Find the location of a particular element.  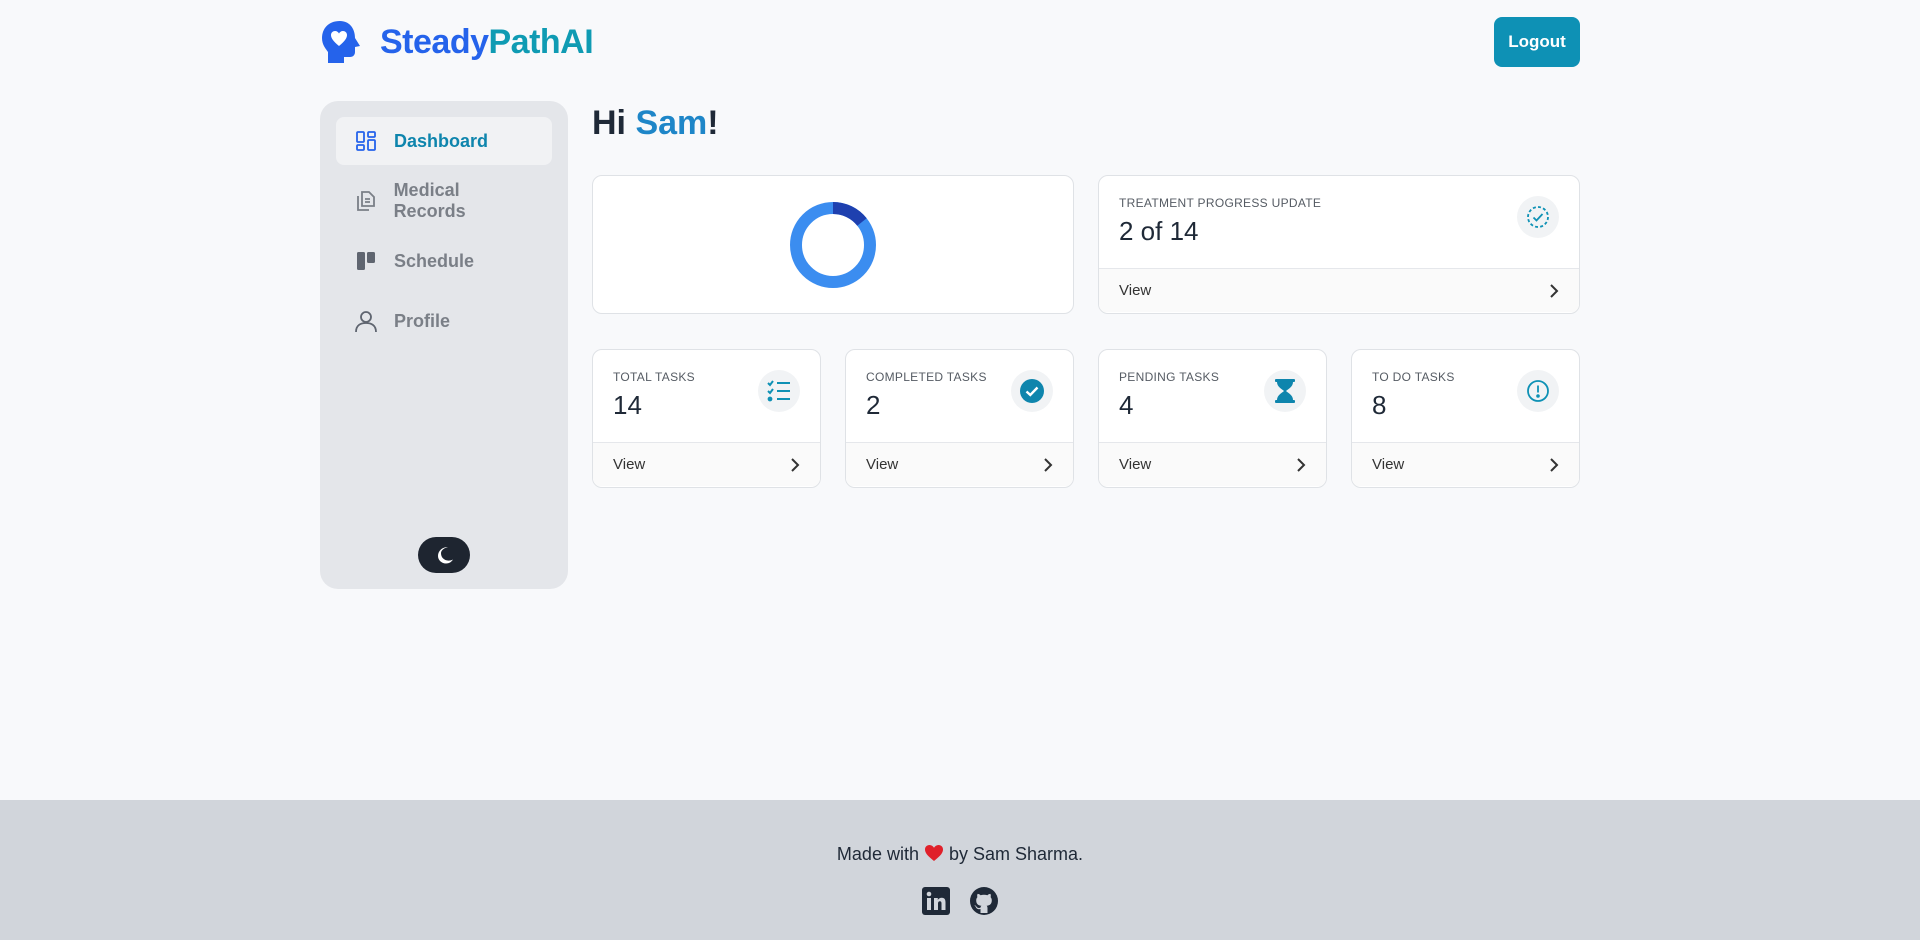

brand-name-part2: PathAI is located at coordinates (541, 41).